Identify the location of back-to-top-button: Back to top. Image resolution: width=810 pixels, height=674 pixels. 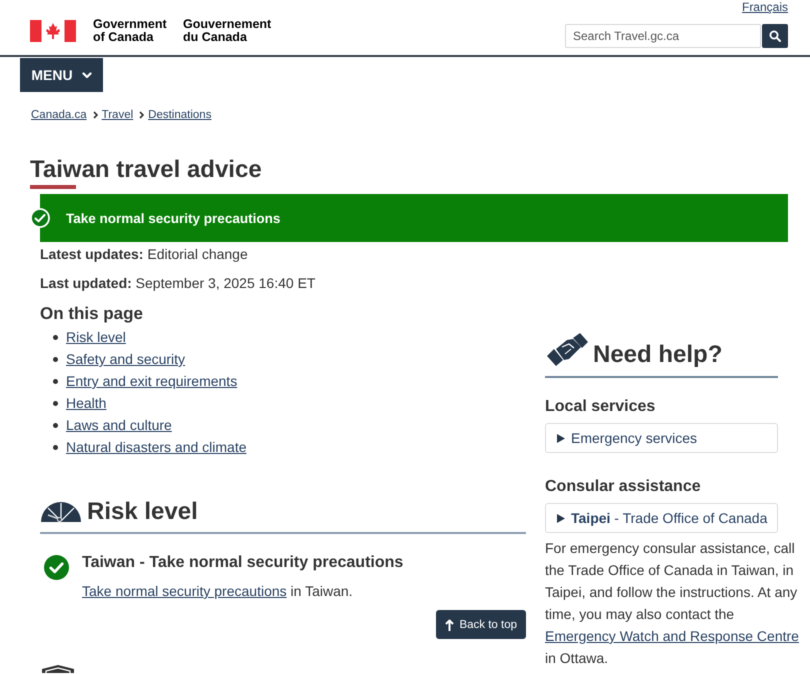
(481, 624).